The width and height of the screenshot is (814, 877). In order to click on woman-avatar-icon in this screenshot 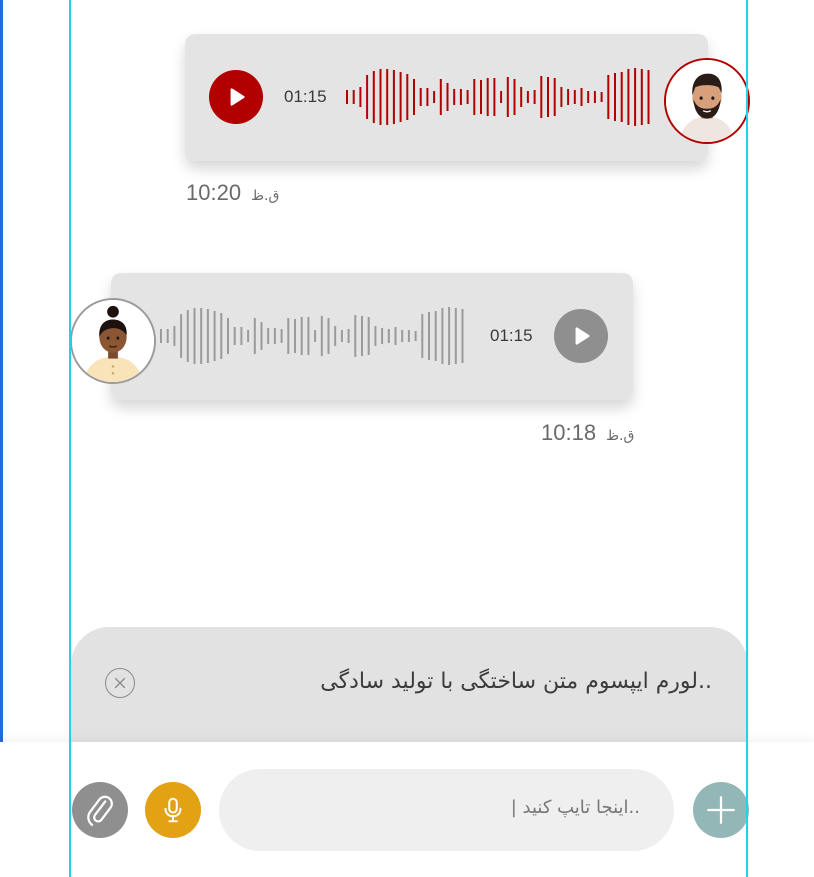, I will do `click(113, 341)`.